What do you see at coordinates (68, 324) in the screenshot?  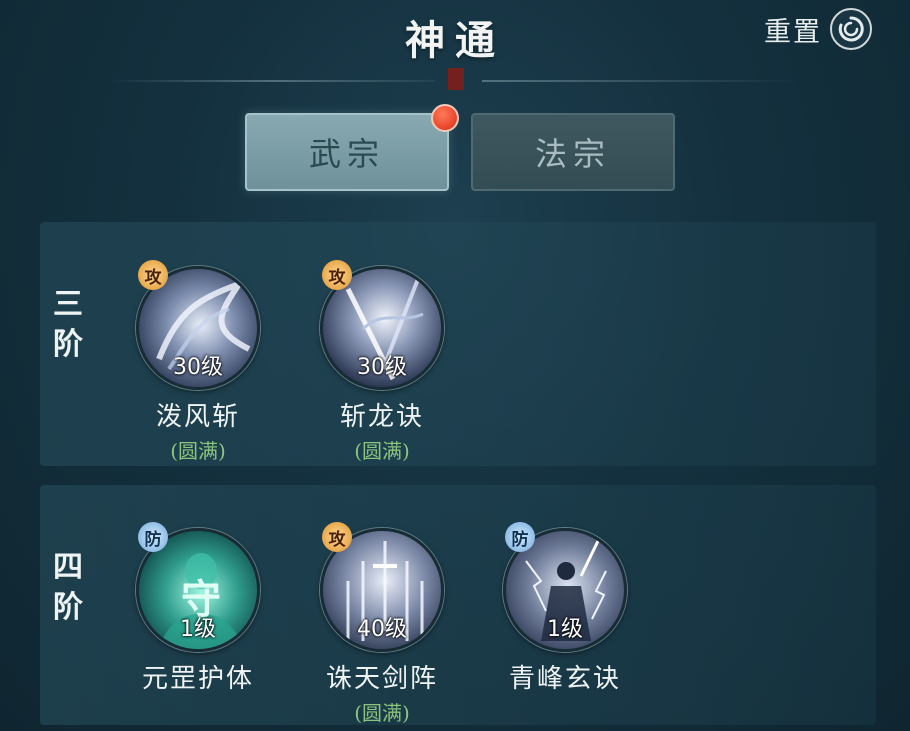 I see `tier-label-3: 三阶` at bounding box center [68, 324].